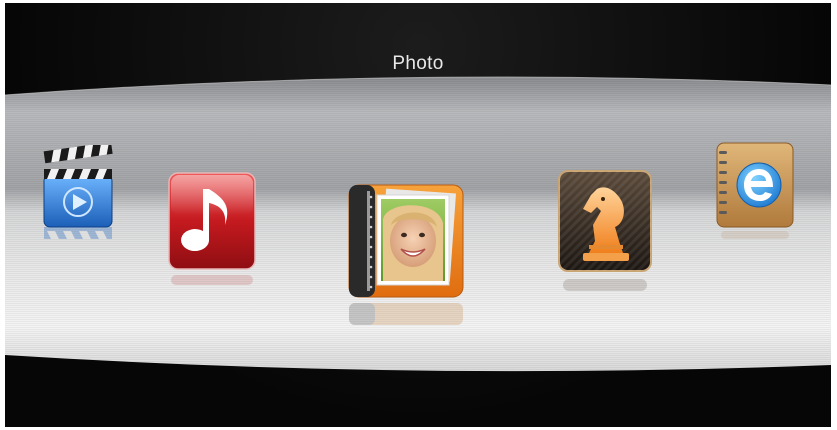  I want to click on ebook-notebook-icon, so click(755, 190).